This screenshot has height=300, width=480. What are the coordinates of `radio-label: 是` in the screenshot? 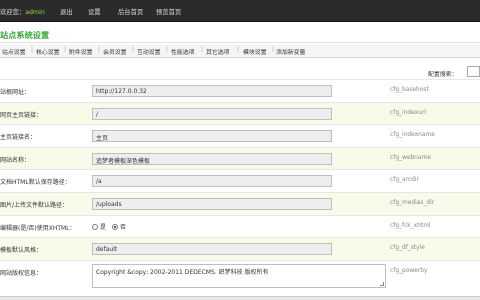 It's located at (103, 227).